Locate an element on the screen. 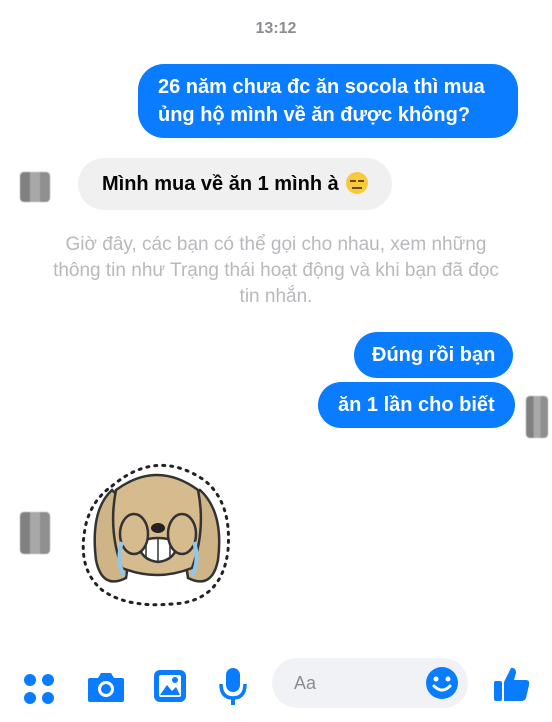  camera-icon is located at coordinates (106, 686).